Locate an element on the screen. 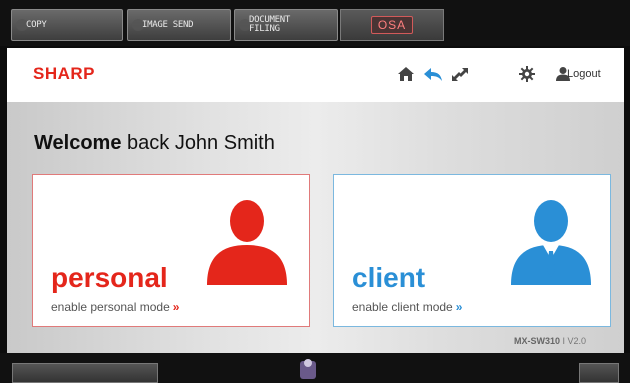 The width and height of the screenshot is (630, 383). home-icon is located at coordinates (406, 74).